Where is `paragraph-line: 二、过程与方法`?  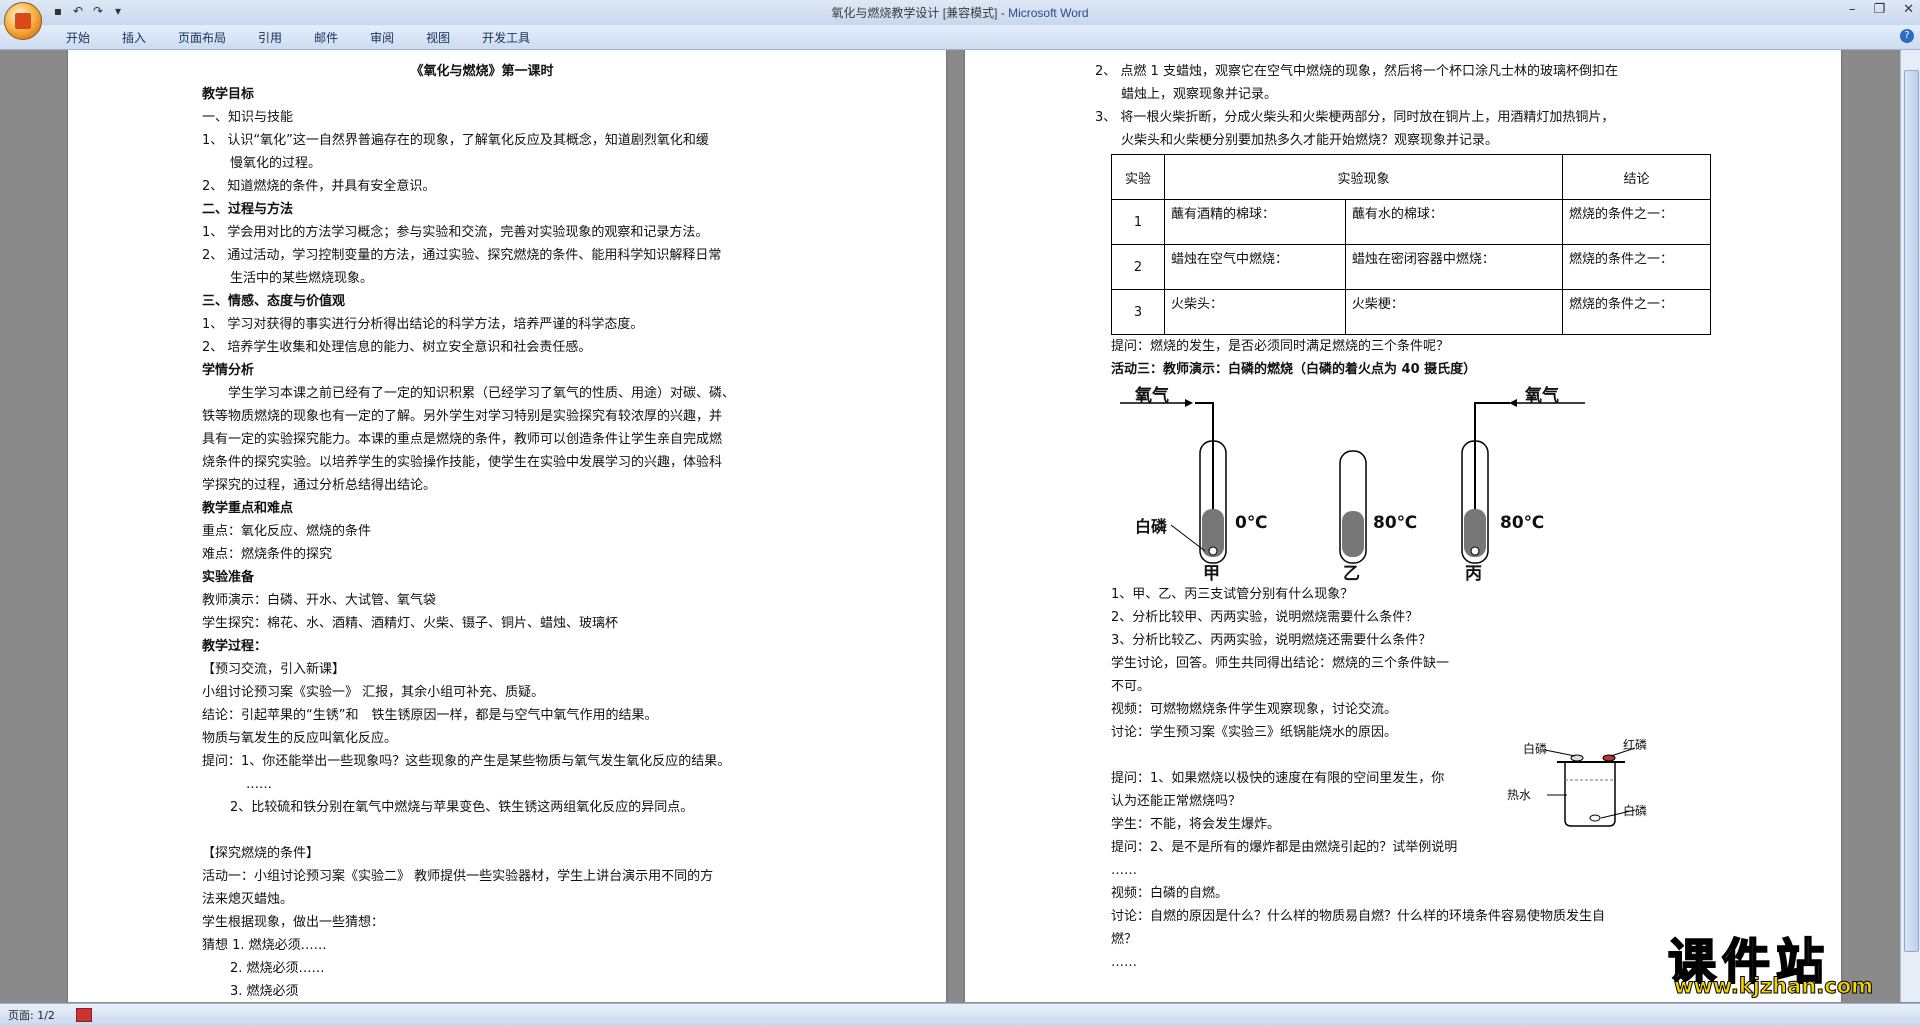 paragraph-line: 二、过程与方法 is located at coordinates (248, 209).